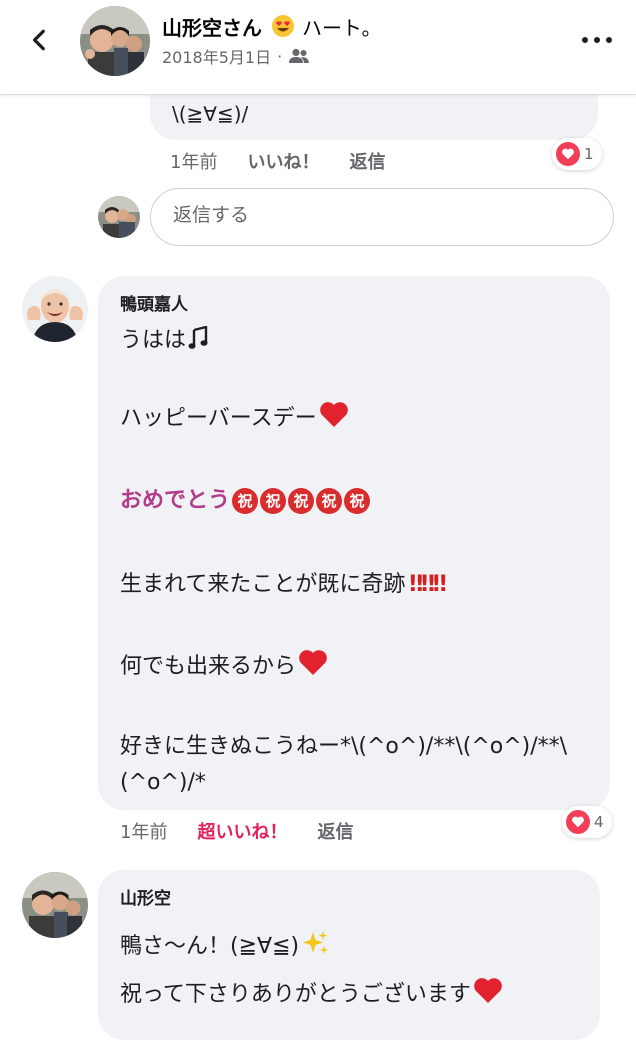 This screenshot has width=636, height=1040. What do you see at coordinates (341, 28) in the screenshot?
I see `feeling-text: ハート。` at bounding box center [341, 28].